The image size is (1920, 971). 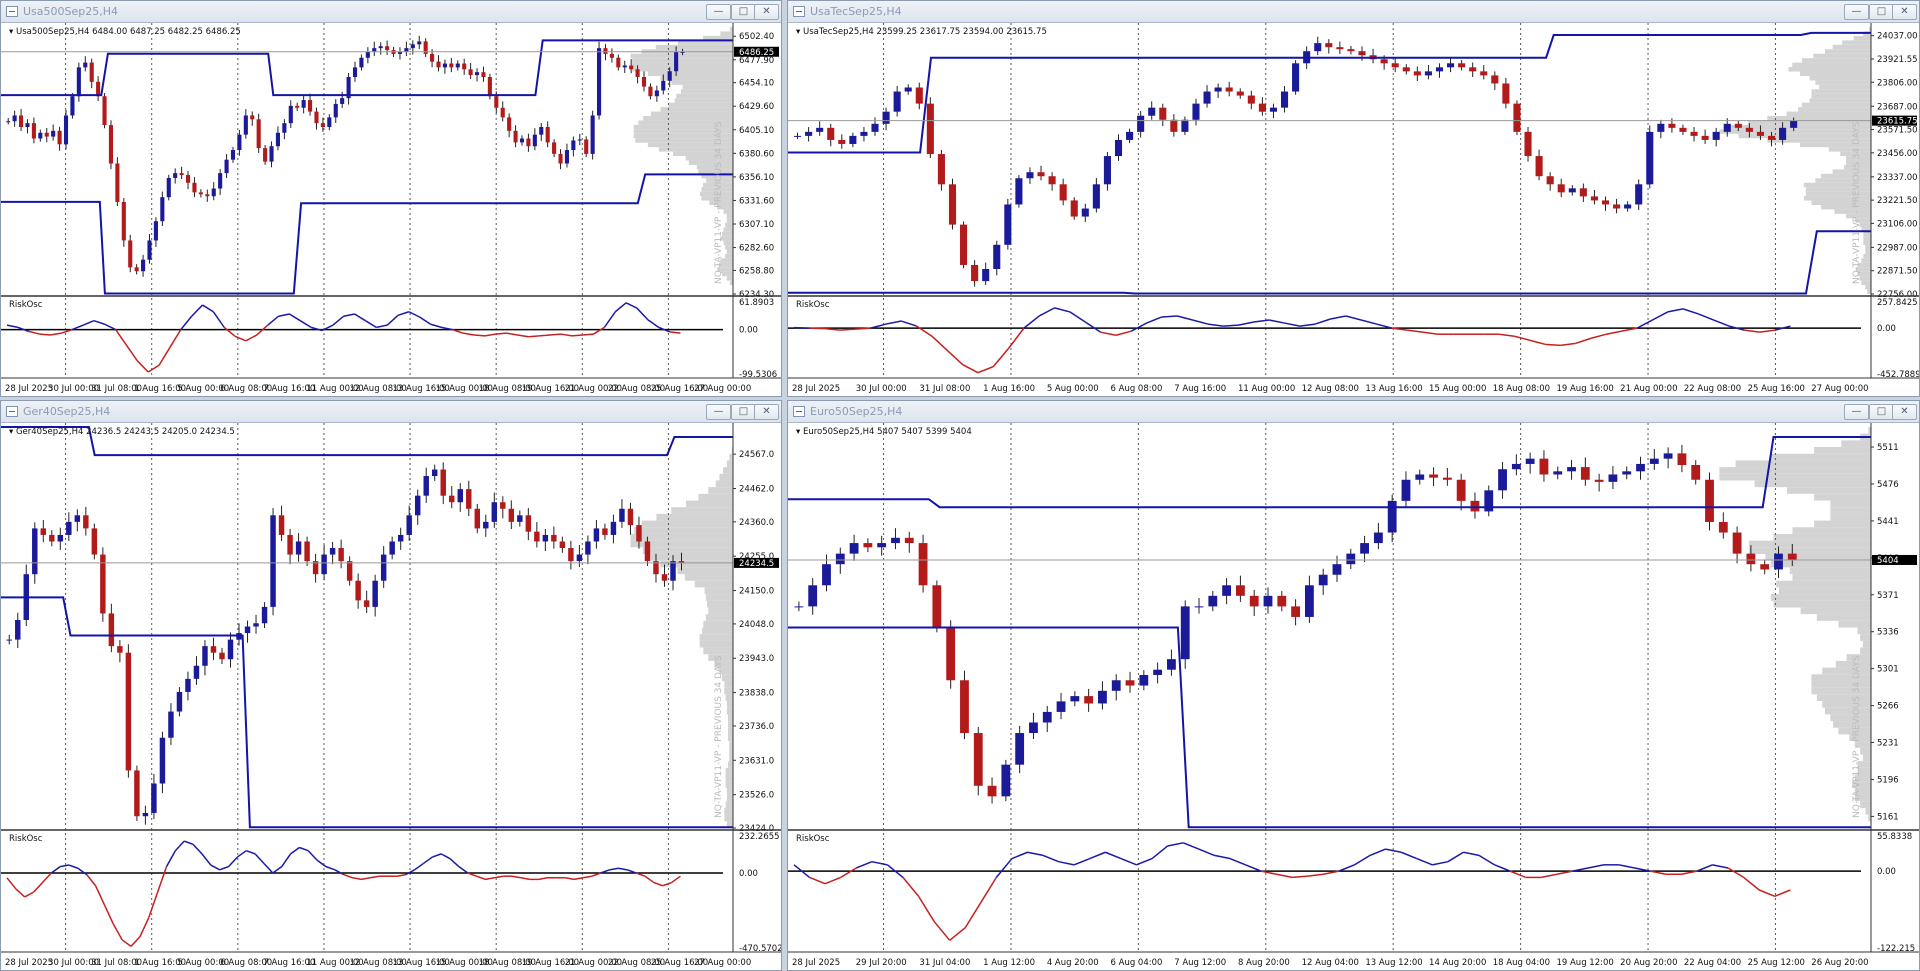 I want to click on time-tick-label: 15 Aug 00:00, so click(x=1457, y=389).